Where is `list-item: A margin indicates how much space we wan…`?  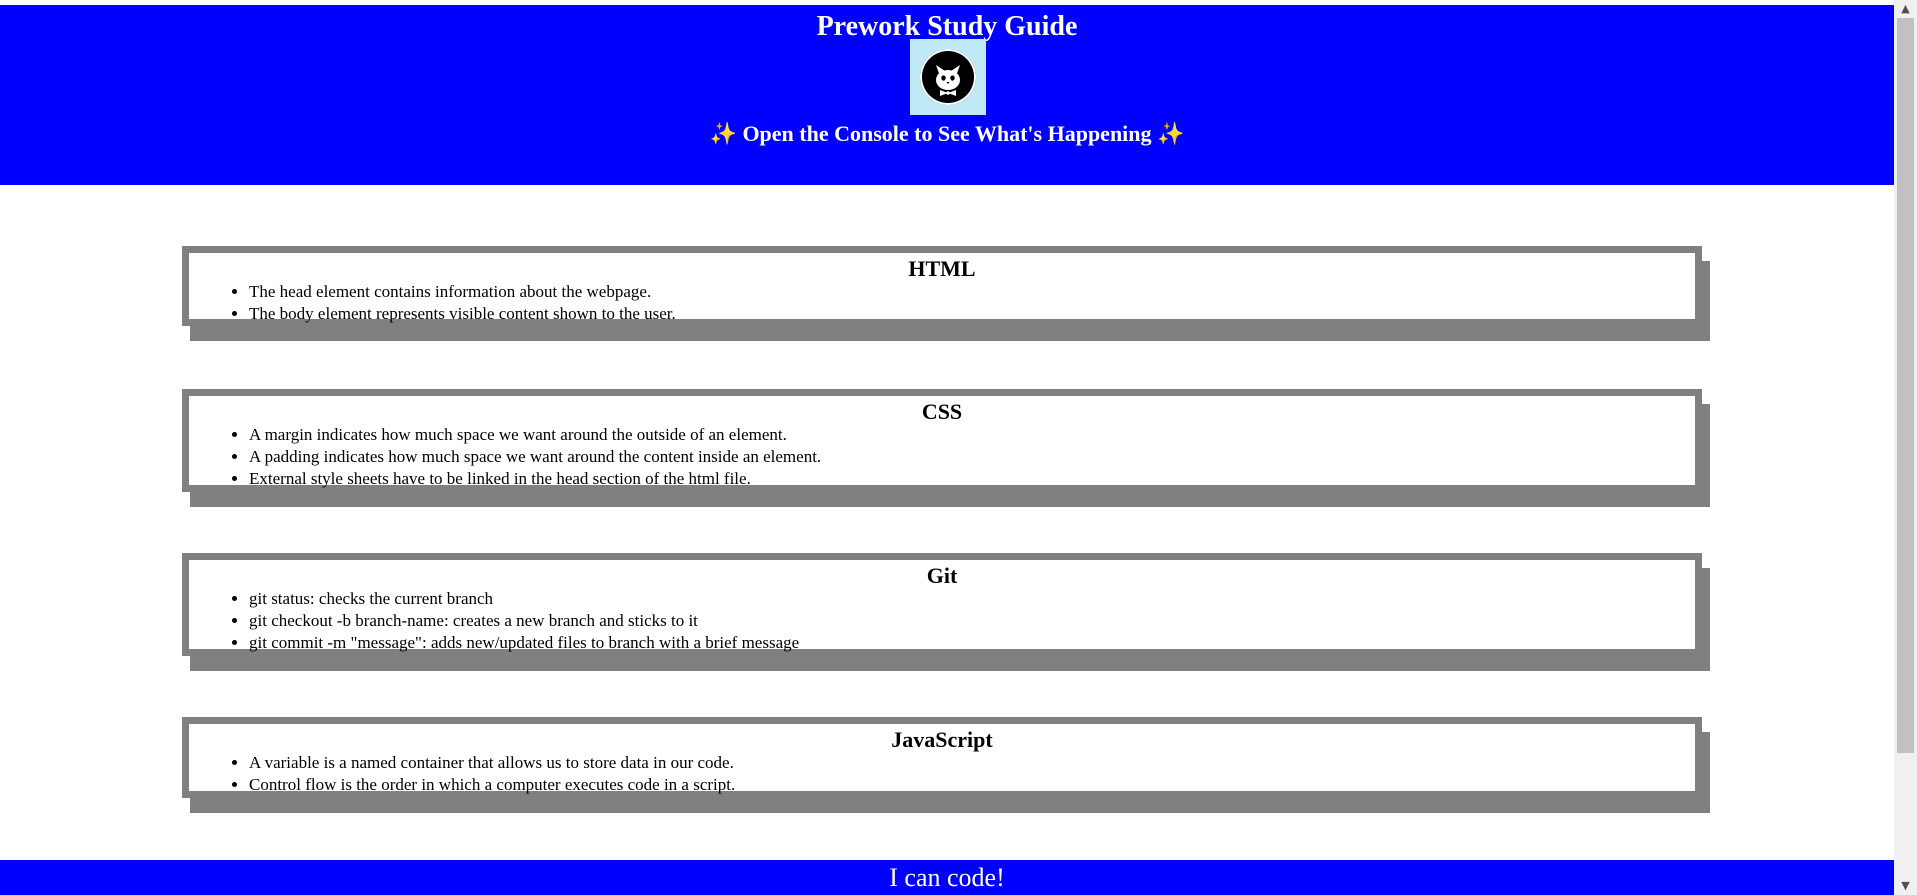 list-item: A margin indicates how much space we wan… is located at coordinates (972, 435).